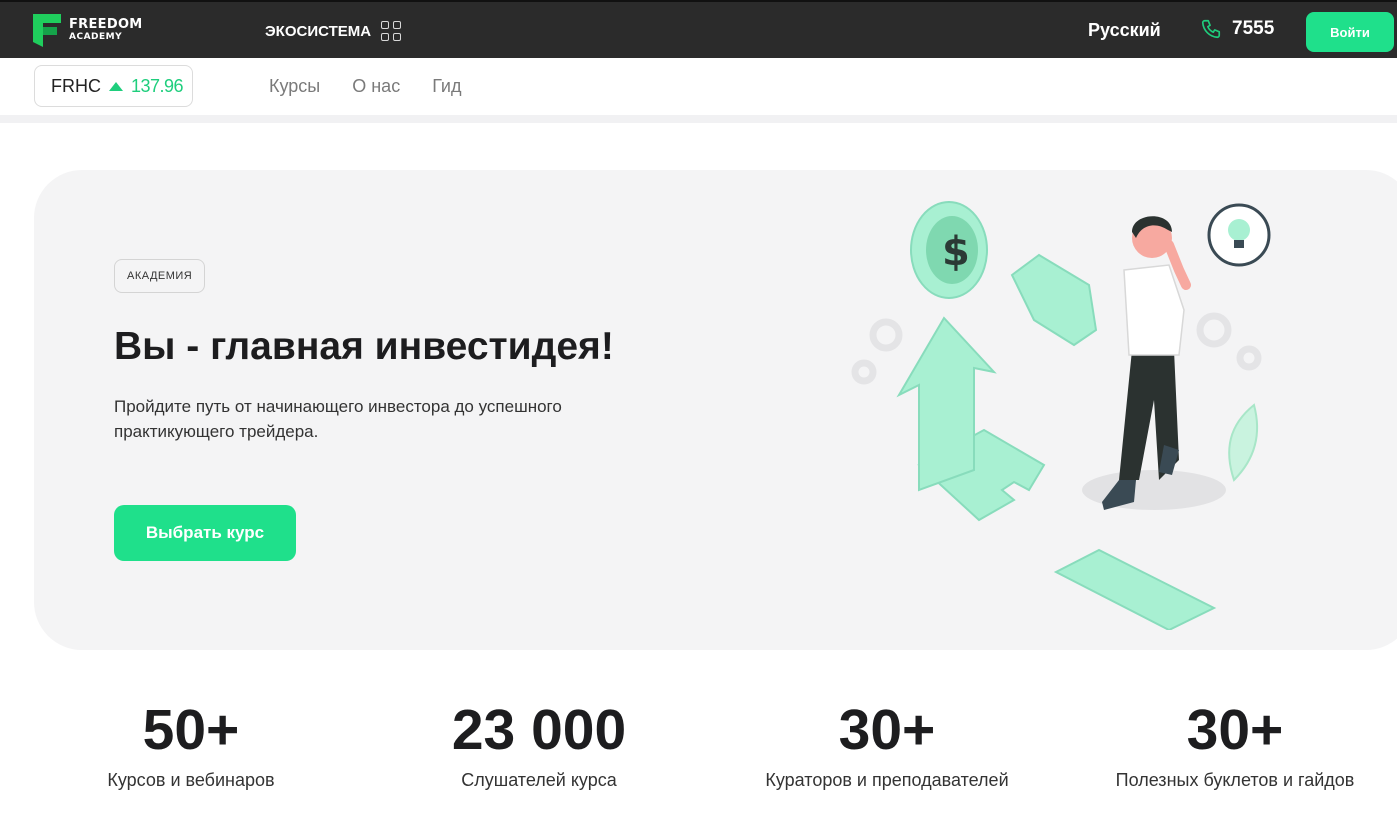 The height and width of the screenshot is (822, 1397). What do you see at coordinates (1253, 28) in the screenshot?
I see `phone-number: 7555` at bounding box center [1253, 28].